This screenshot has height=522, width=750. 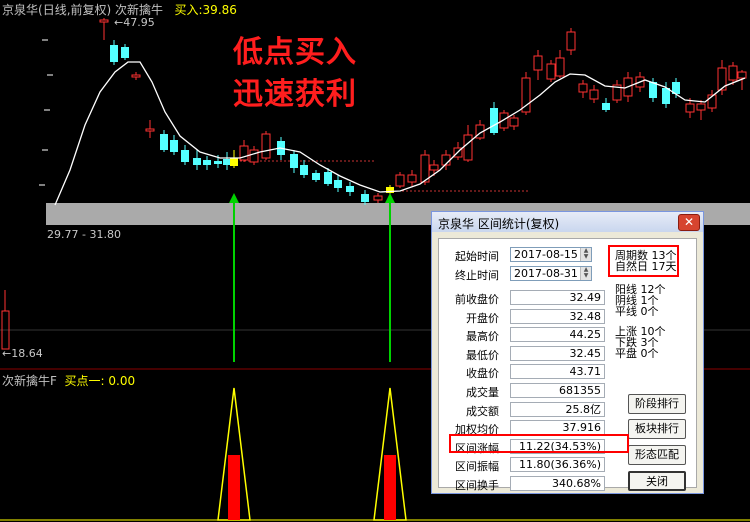 What do you see at coordinates (557, 390) in the screenshot?
I see `stat-value: 681355` at bounding box center [557, 390].